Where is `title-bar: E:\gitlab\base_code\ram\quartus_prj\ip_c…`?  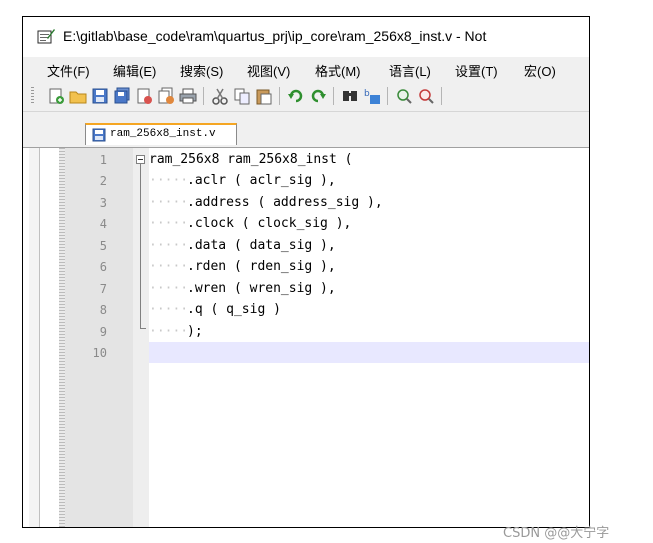
title-bar: E:\gitlab\base_code\ram\quartus_prj\ip_c… is located at coordinates (306, 37).